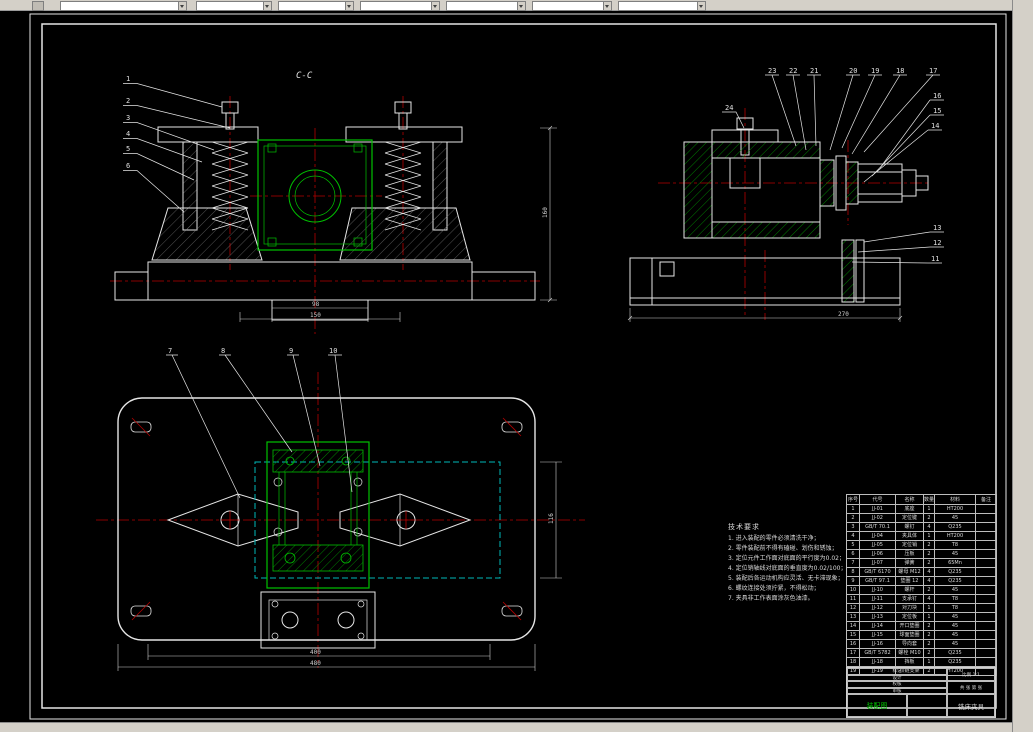  What do you see at coordinates (921, 563) in the screenshot?
I see `parts-table-row: 7 JJ-07 弹簧 2 65Mn` at bounding box center [921, 563].